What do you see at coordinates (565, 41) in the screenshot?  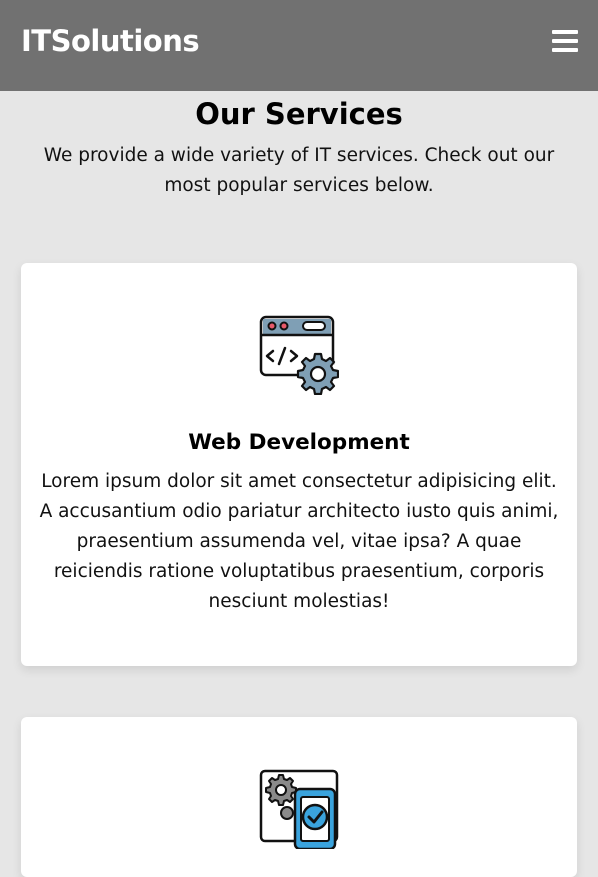 I see `hamburger-menu-icon` at bounding box center [565, 41].